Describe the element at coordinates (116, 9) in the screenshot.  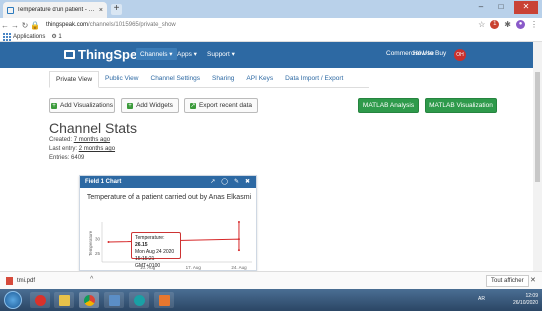
I see `new-tab-button: +` at that location.